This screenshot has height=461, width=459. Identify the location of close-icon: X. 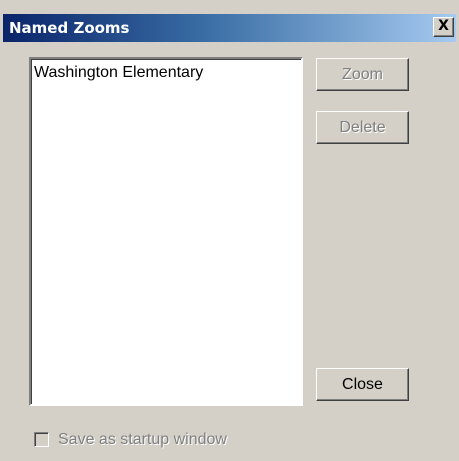
(443, 26).